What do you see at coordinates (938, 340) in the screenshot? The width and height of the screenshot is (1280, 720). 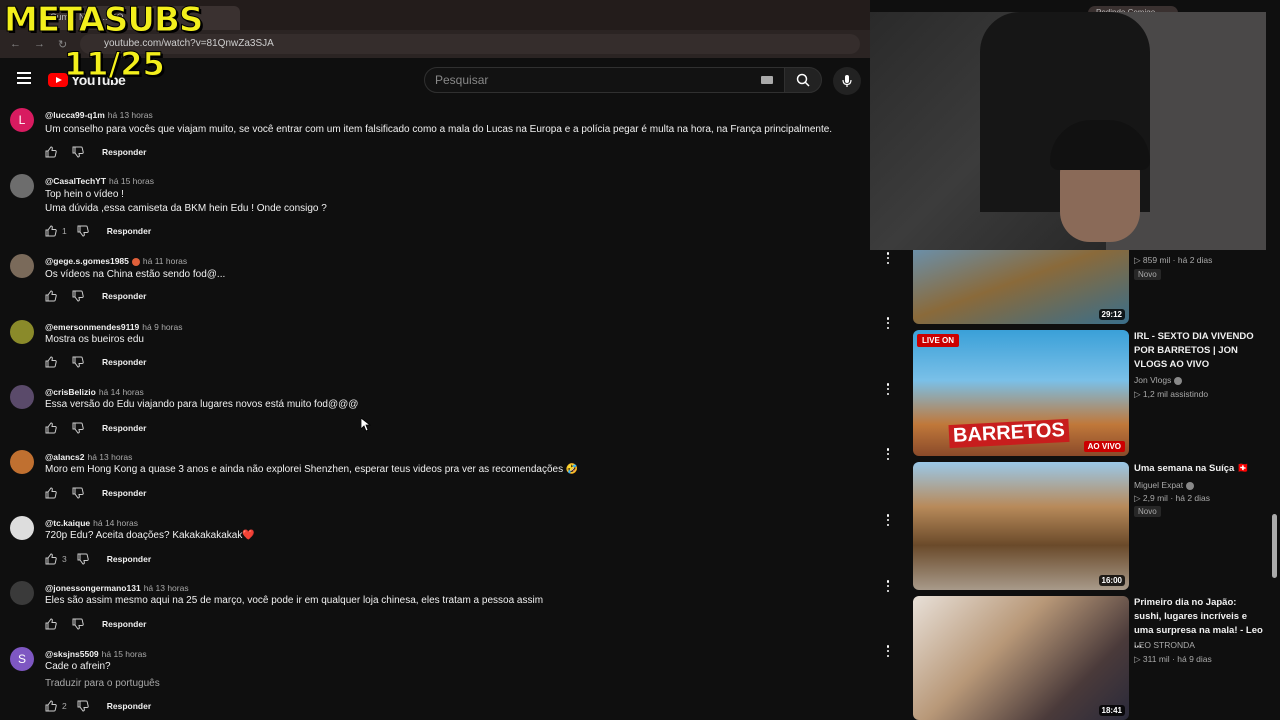 I see `live-badge: LIVE ON` at bounding box center [938, 340].